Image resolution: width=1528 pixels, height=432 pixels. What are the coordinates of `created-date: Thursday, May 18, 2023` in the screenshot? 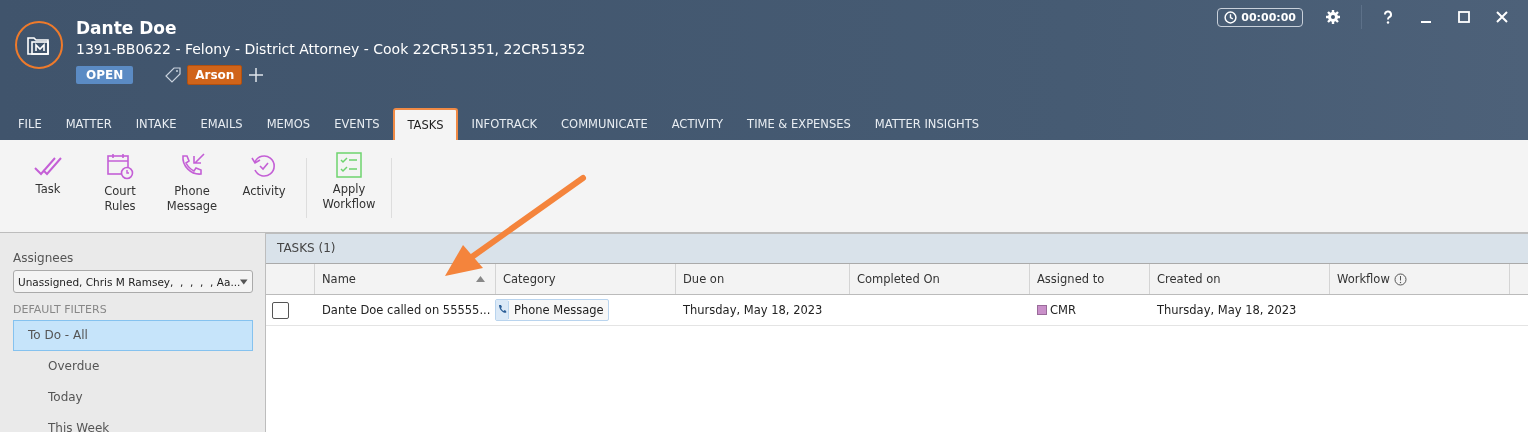 It's located at (1227, 310).